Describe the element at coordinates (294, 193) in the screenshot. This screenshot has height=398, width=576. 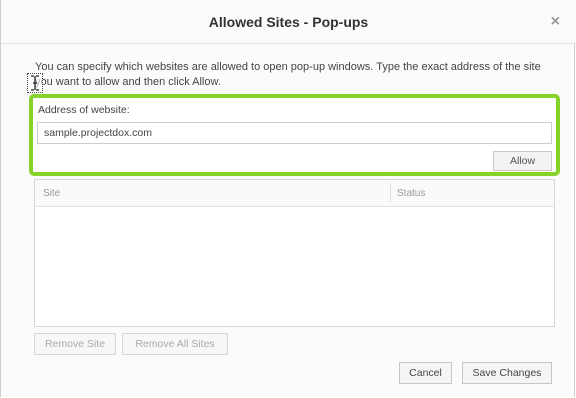
I see `table-header: Site Status` at that location.